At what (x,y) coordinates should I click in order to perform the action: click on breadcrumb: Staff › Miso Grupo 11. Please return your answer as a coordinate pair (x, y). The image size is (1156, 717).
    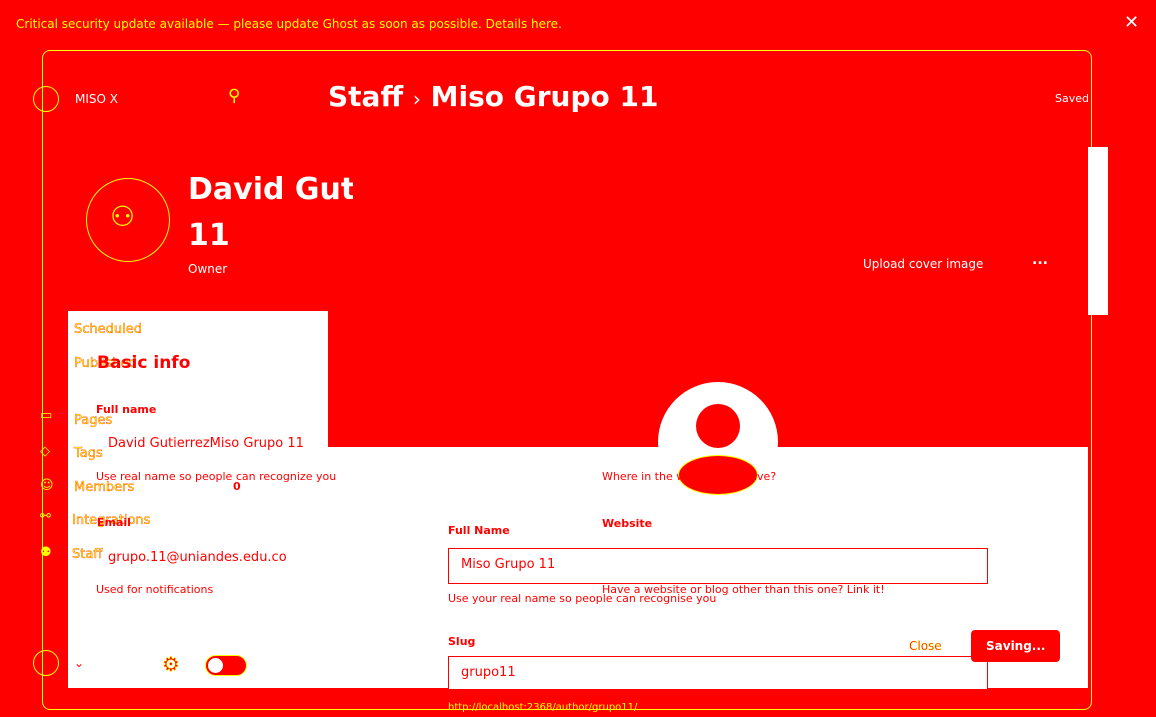
    Looking at the image, I should click on (493, 96).